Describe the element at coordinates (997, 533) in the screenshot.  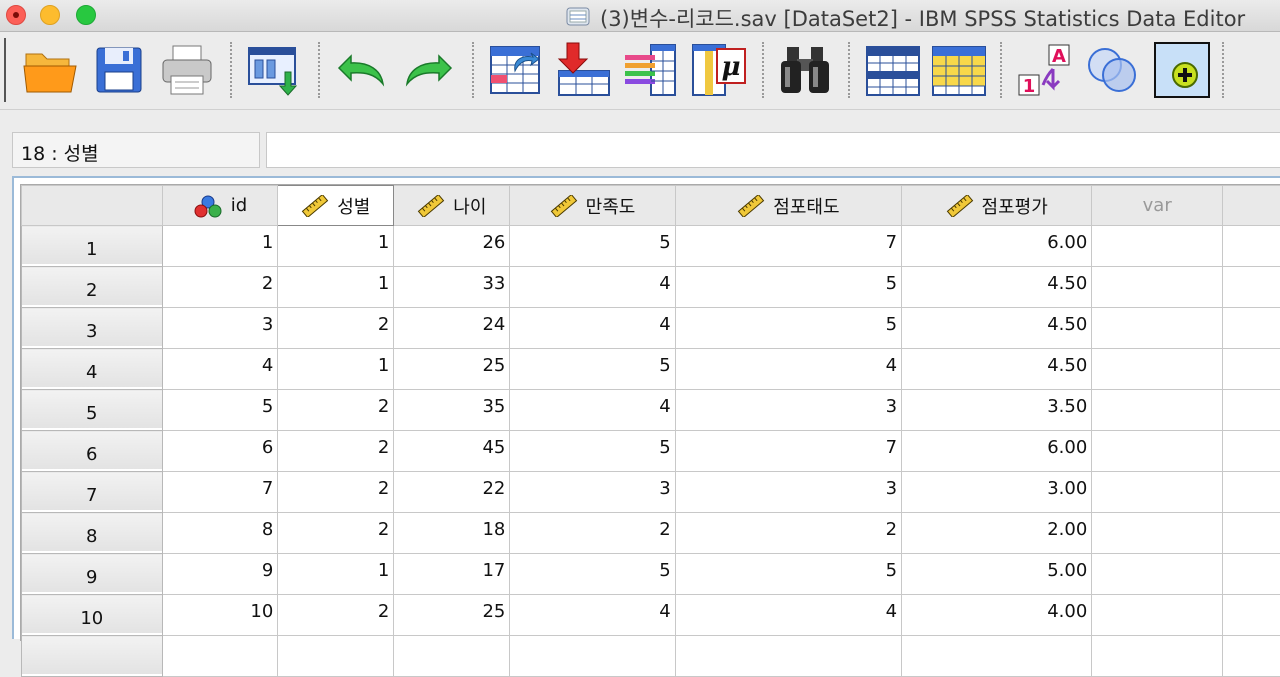
I see `data-cell: 2.00` at that location.